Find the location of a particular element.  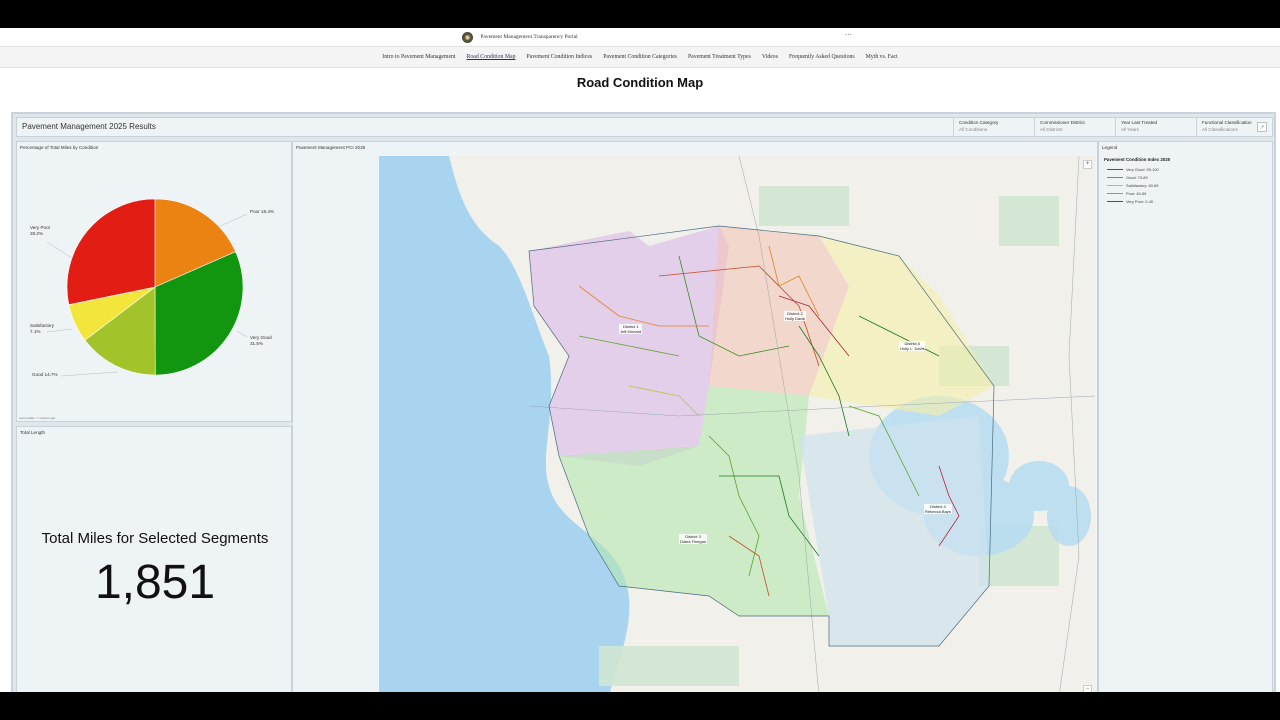

legend-item-good: Good: 70-89 is located at coordinates (1127, 177).